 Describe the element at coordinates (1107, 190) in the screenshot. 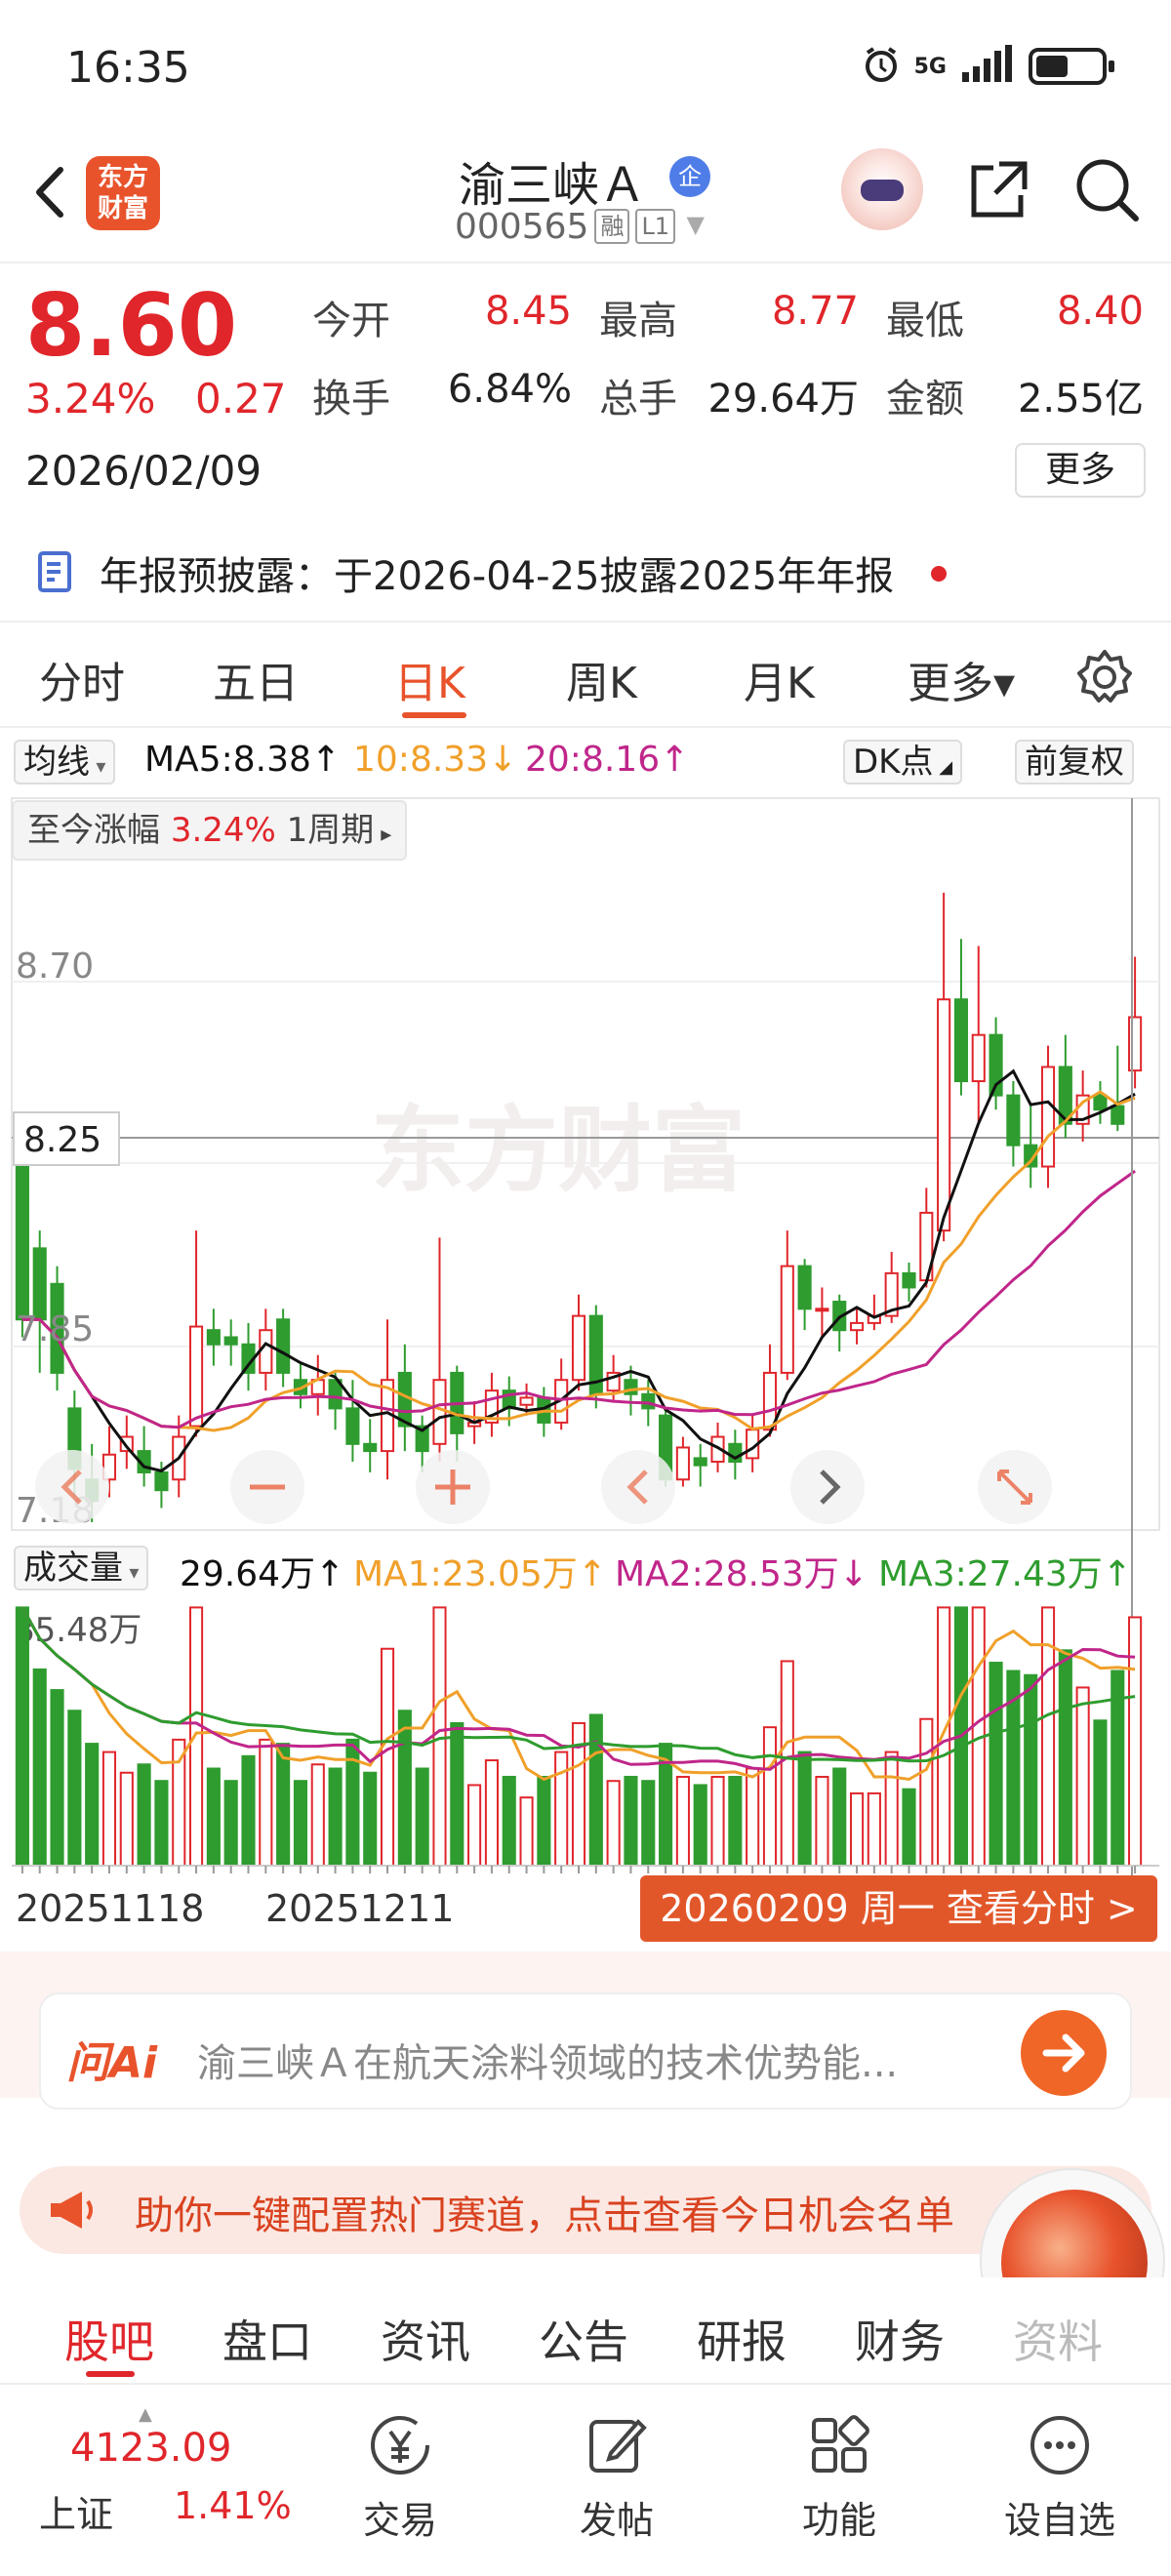

I see `search-icon` at that location.